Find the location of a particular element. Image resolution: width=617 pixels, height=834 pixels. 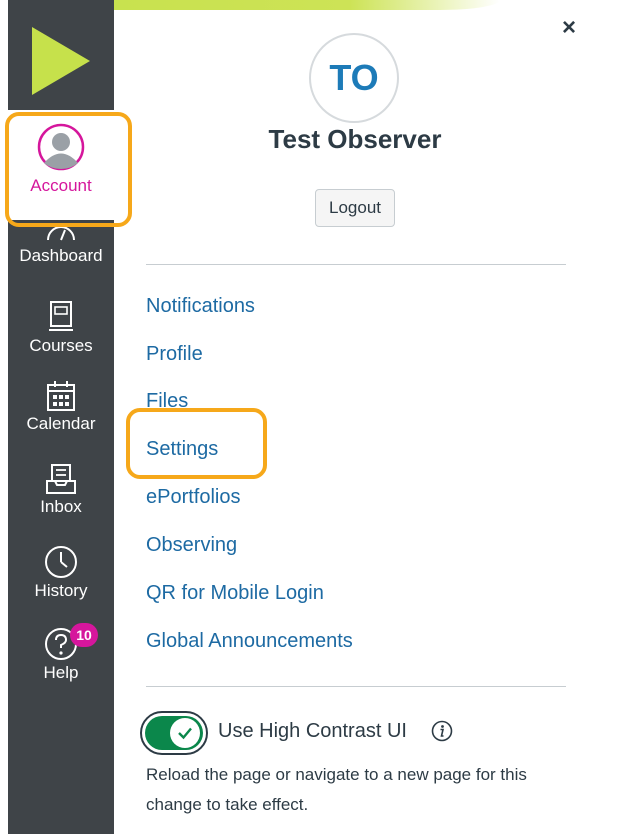

sidebar-item-dashboard: Dashboard is located at coordinates (61, 243).